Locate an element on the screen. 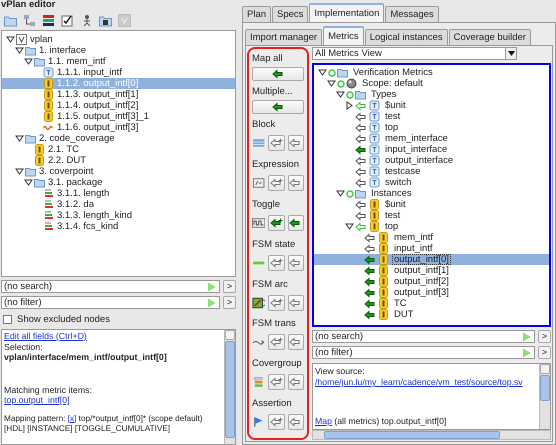  tree-item: 3.1.1. length is located at coordinates (118, 193).